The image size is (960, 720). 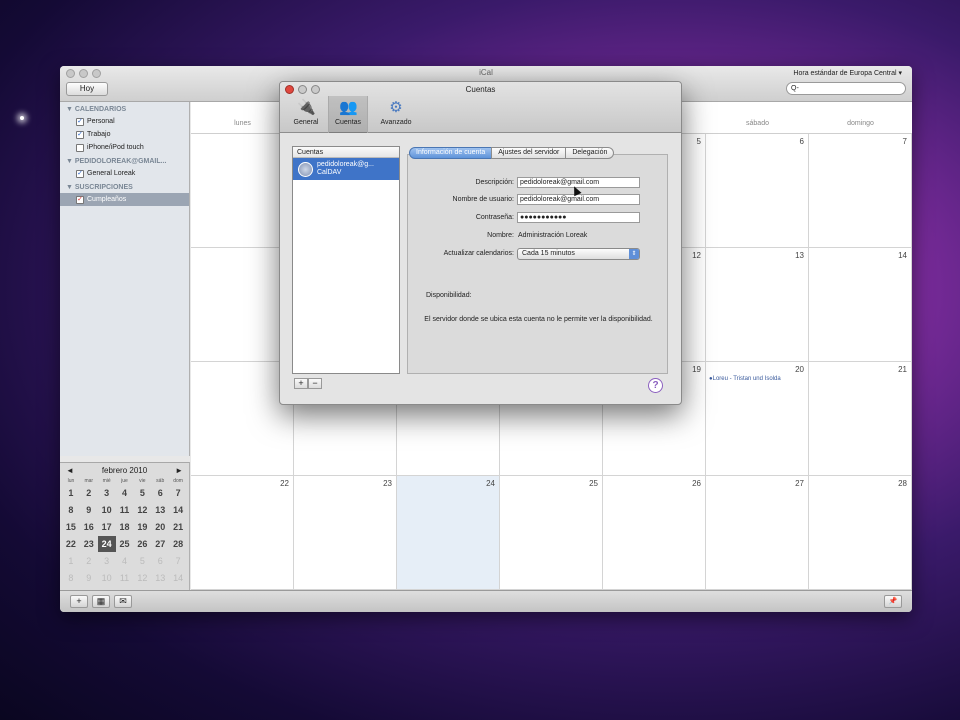 What do you see at coordinates (242, 533) in the screenshot?
I see `day-cell: 22` at bounding box center [242, 533].